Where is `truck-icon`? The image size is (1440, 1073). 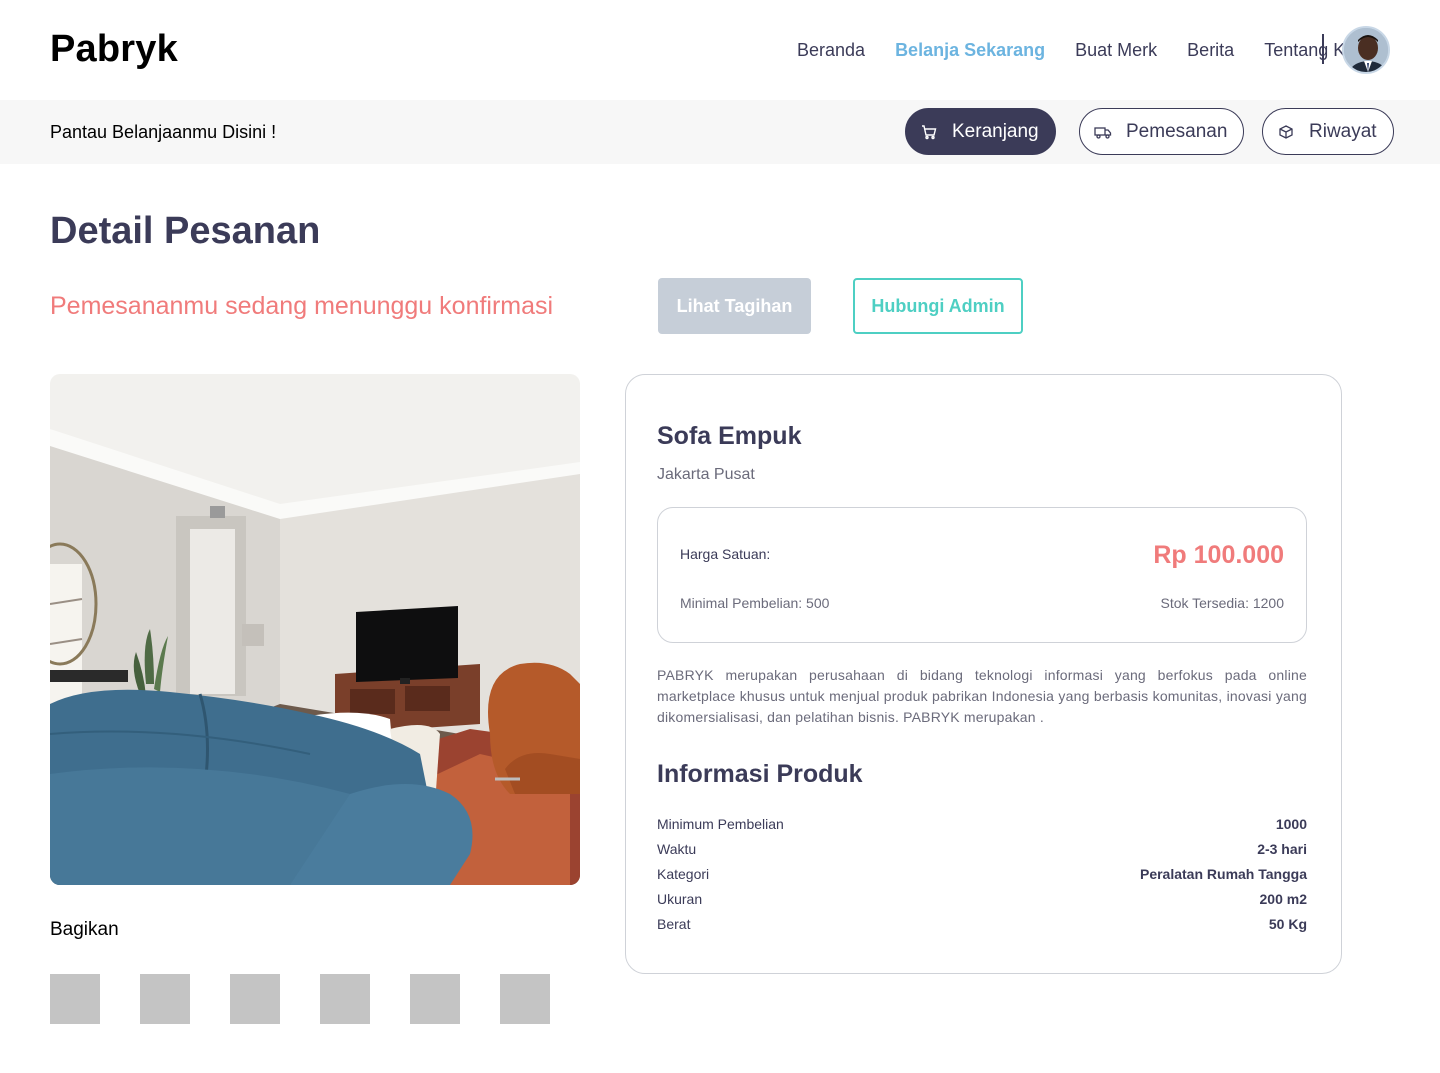
truck-icon is located at coordinates (1103, 132).